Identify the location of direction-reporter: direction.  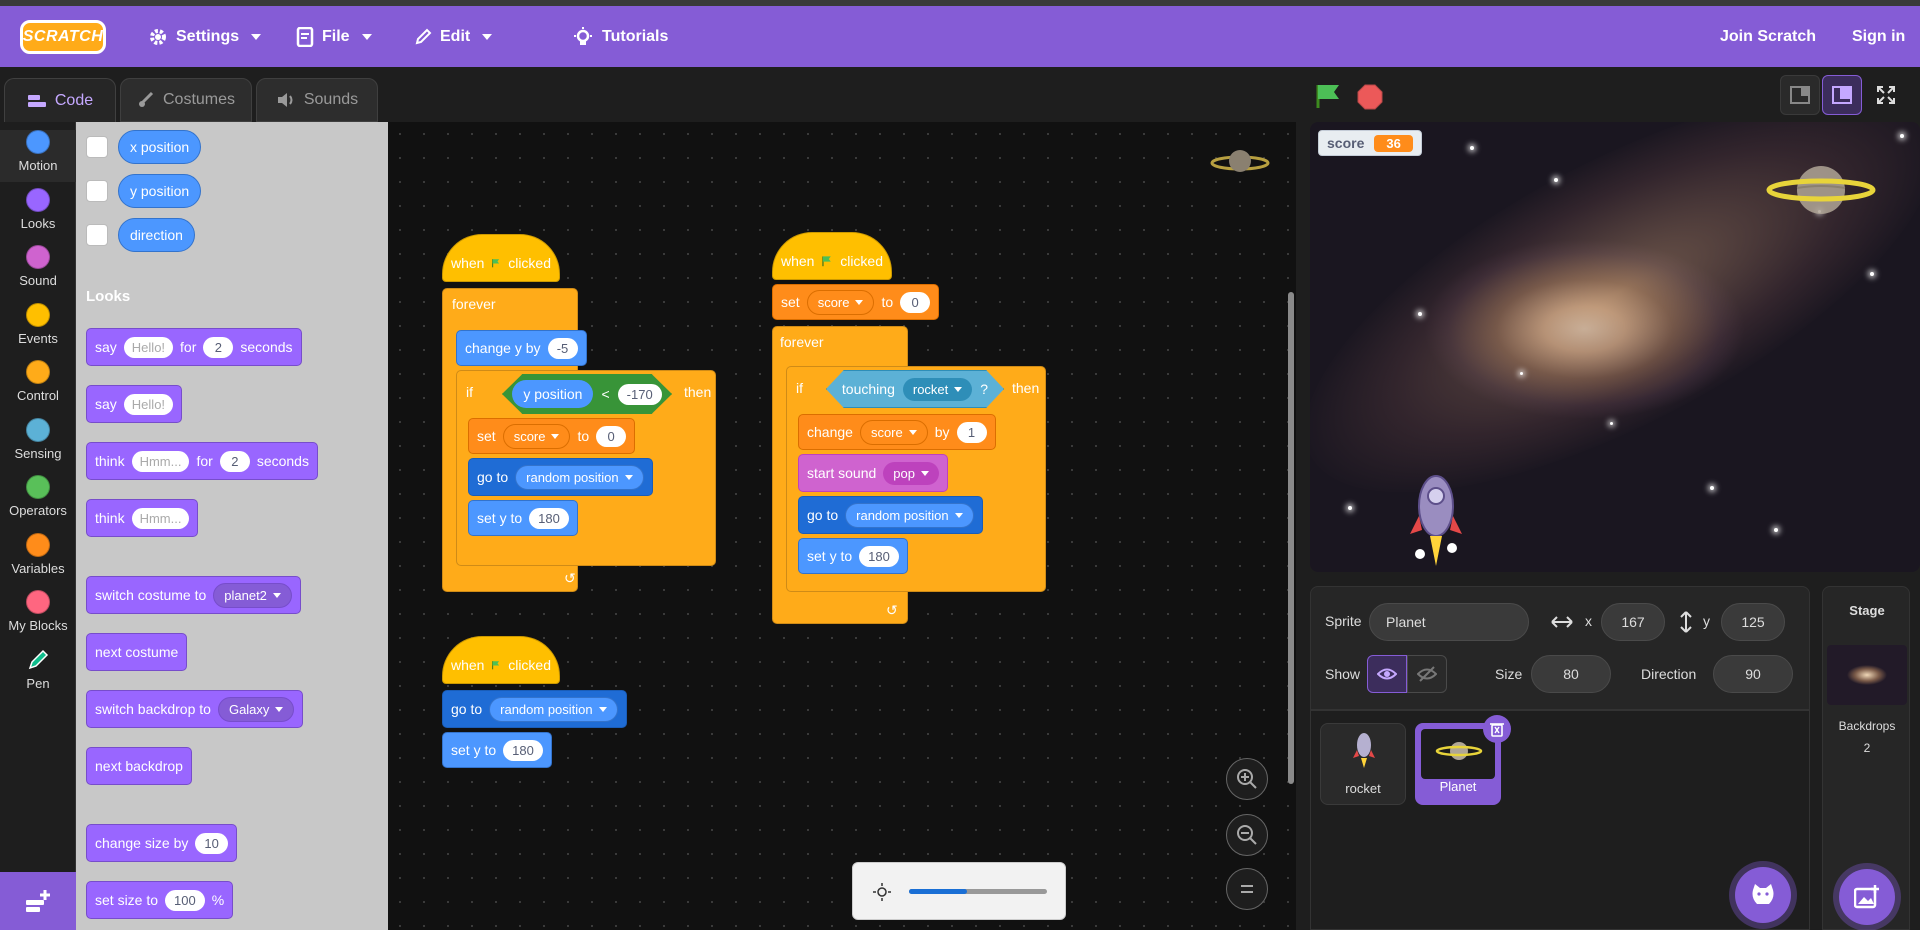
(156, 235).